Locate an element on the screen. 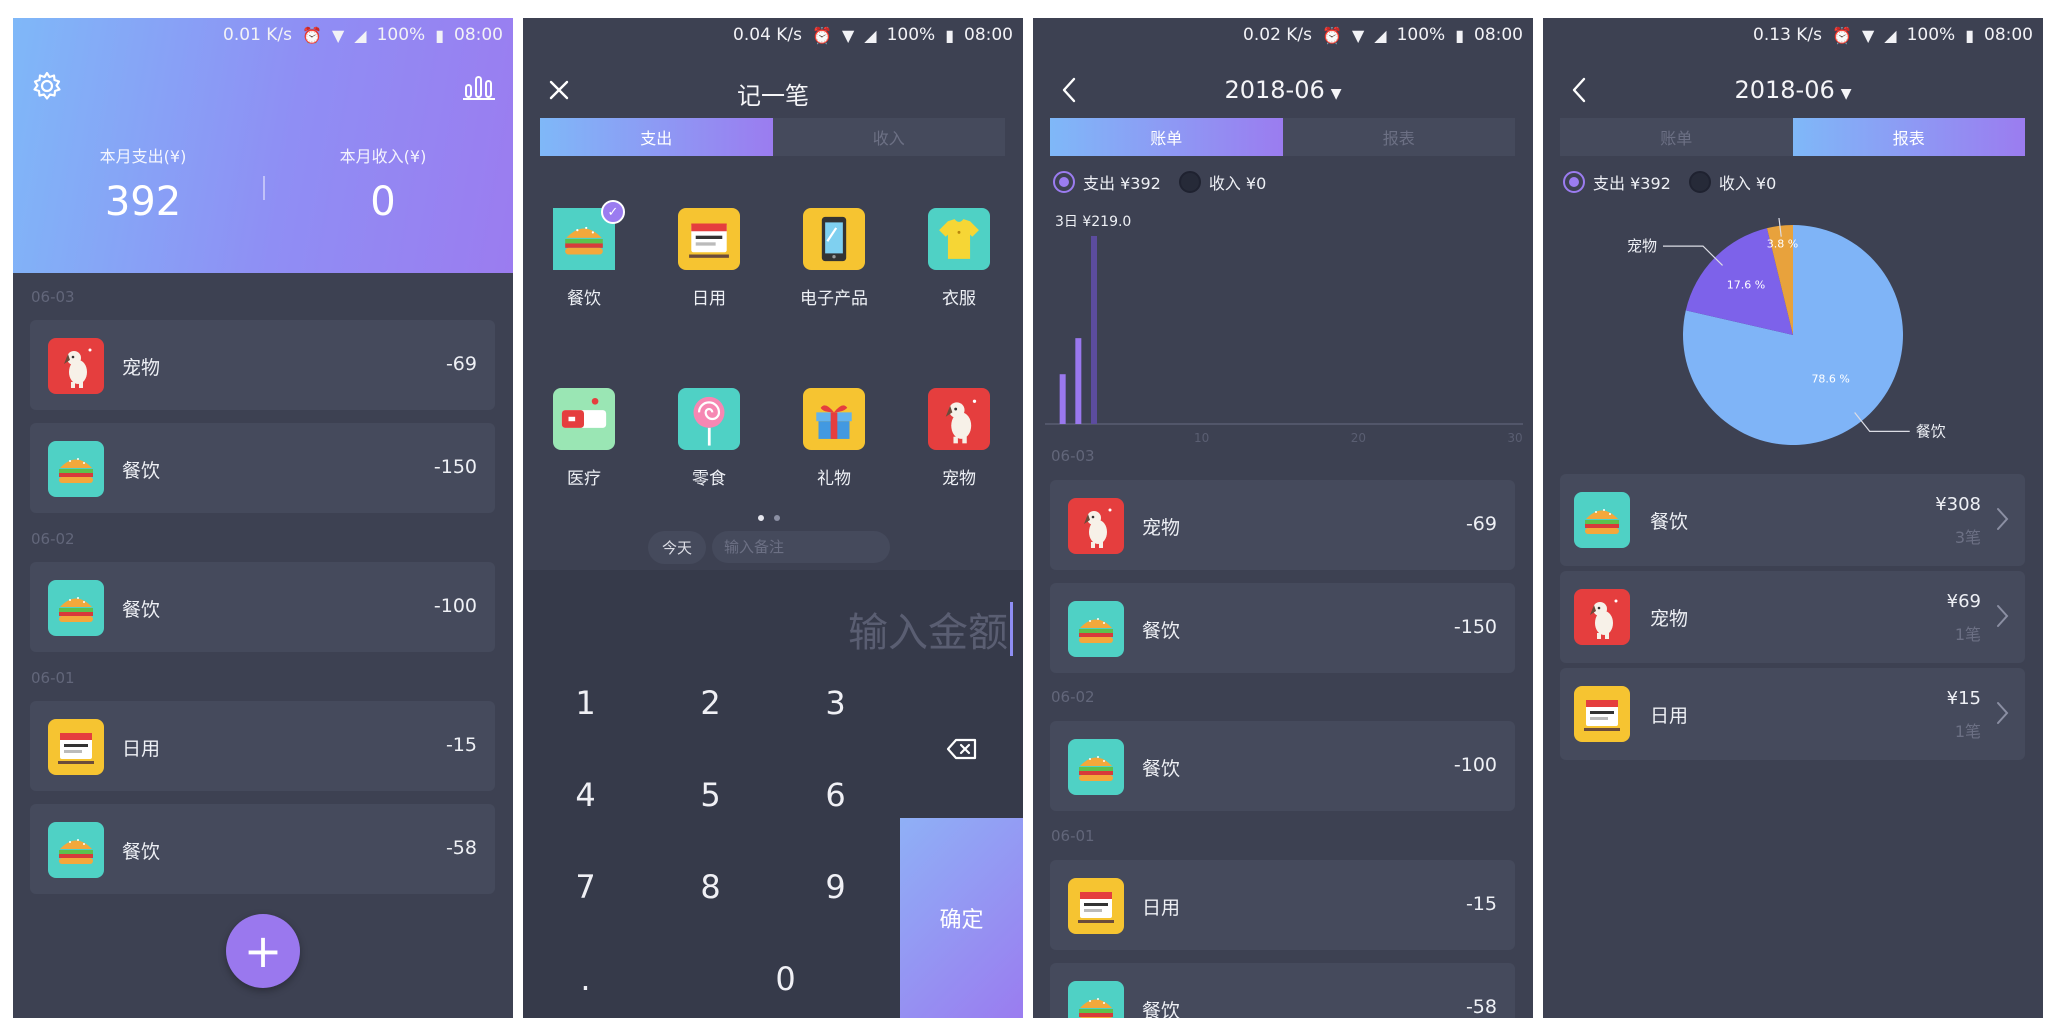 The height and width of the screenshot is (1032, 2058). note-row: 今天 is located at coordinates (769, 547).